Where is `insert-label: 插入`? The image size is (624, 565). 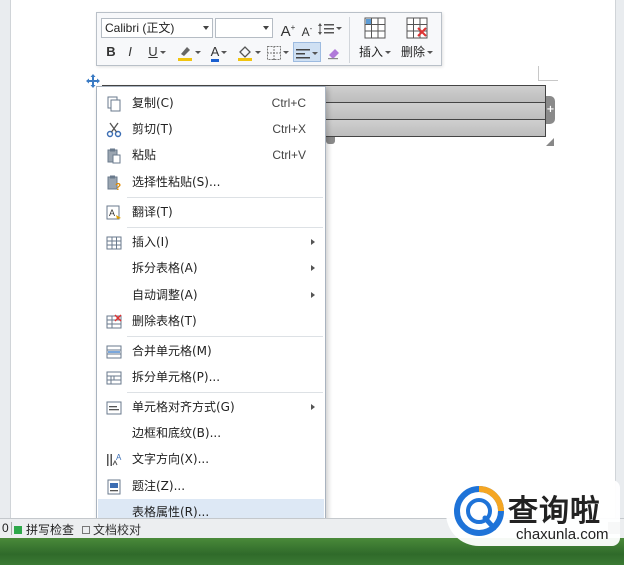
insert-label: 插入 is located at coordinates (370, 52).